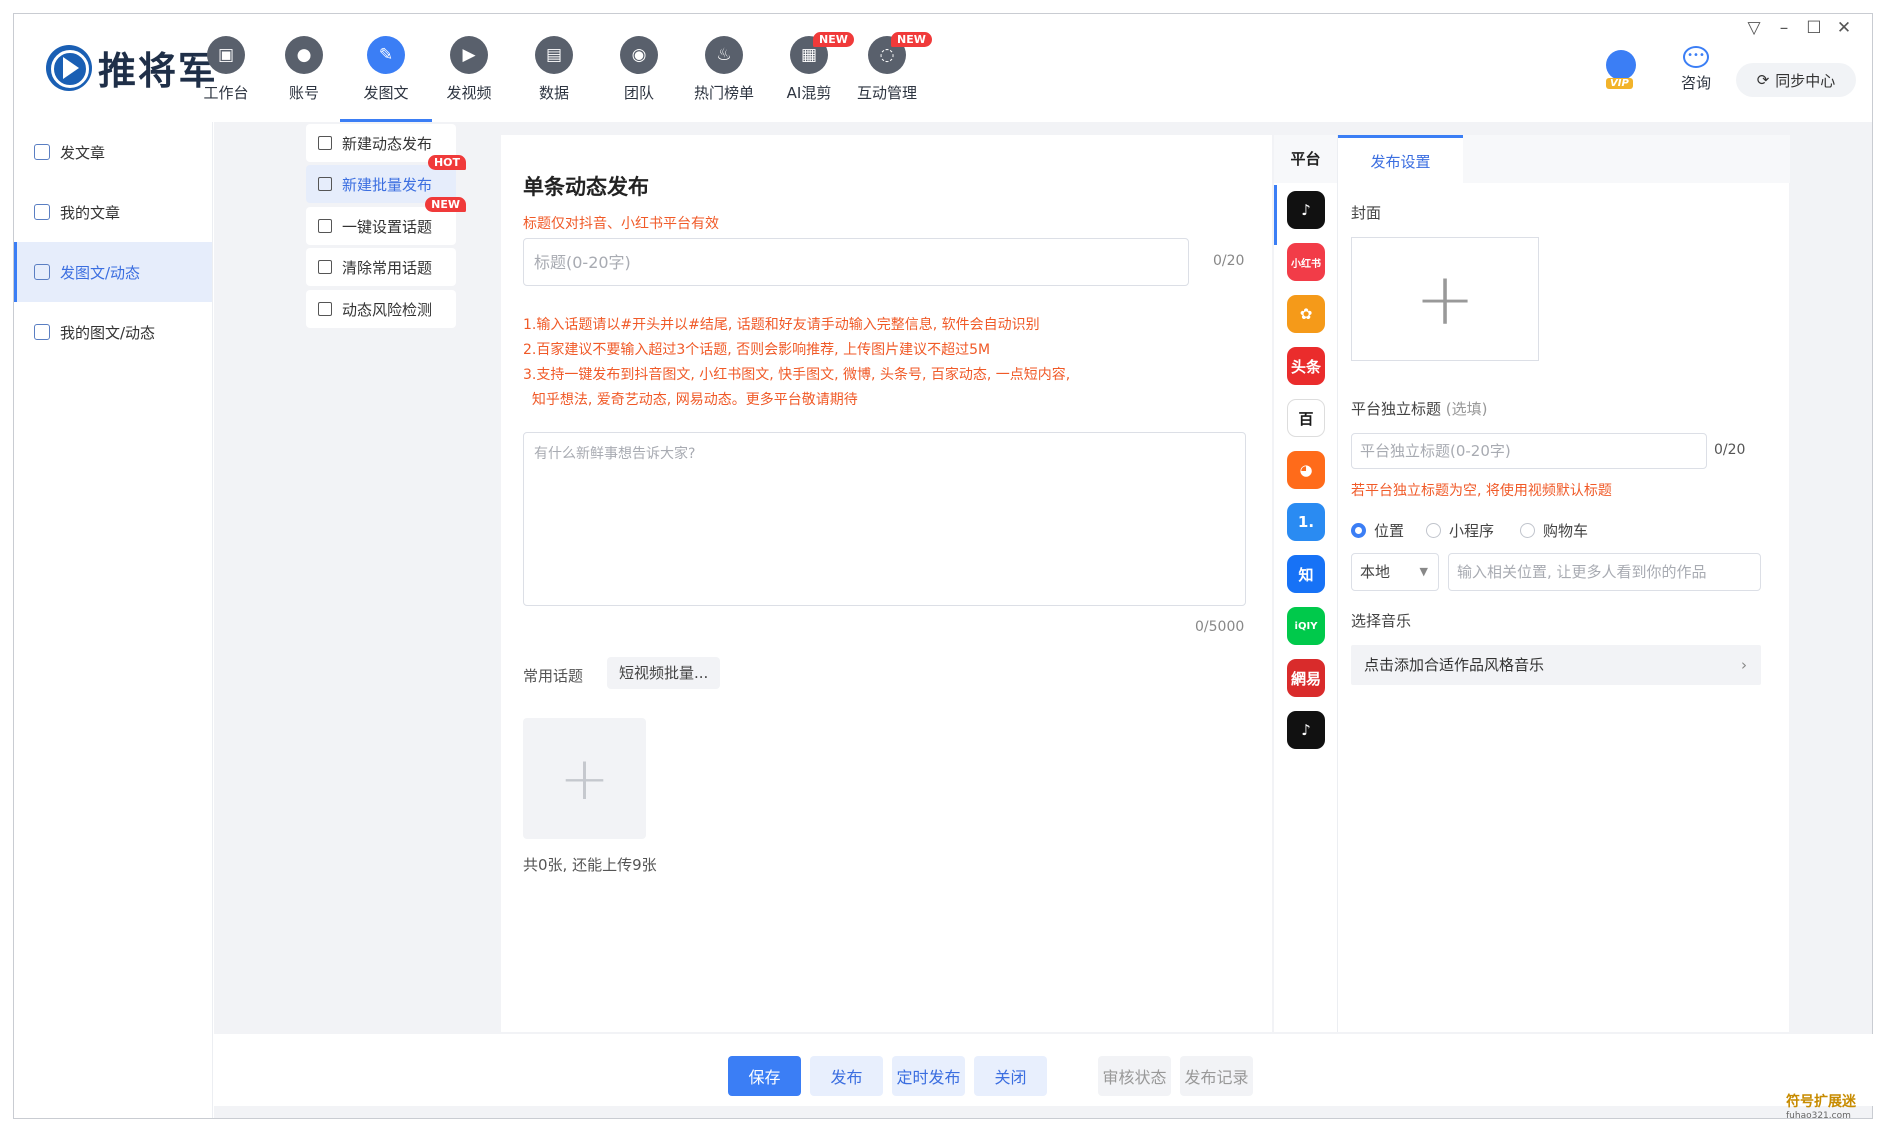 The height and width of the screenshot is (1133, 1885). Describe the element at coordinates (69, 67) in the screenshot. I see `logo-icon` at that location.